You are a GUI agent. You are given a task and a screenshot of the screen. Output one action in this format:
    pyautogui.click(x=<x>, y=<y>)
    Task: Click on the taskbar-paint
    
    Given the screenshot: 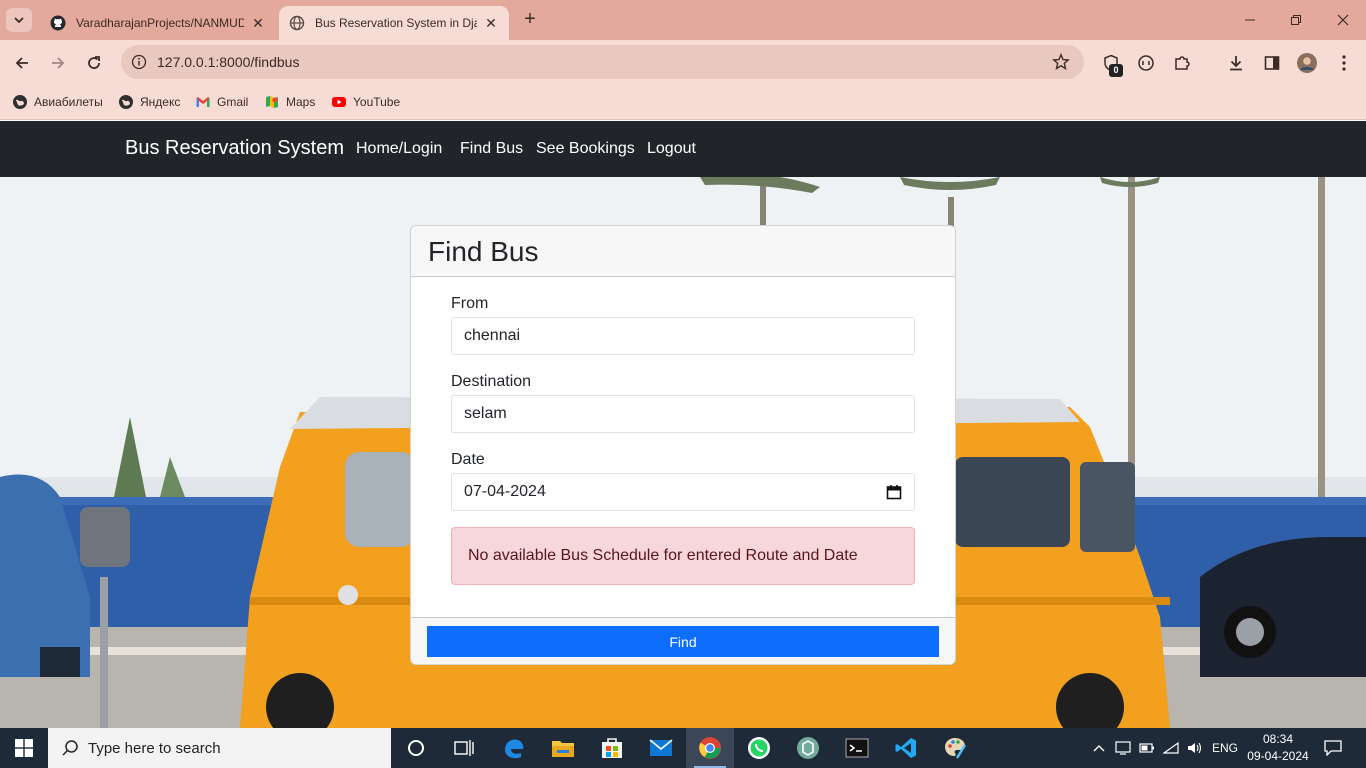 What is the action you would take?
    pyautogui.click(x=955, y=748)
    